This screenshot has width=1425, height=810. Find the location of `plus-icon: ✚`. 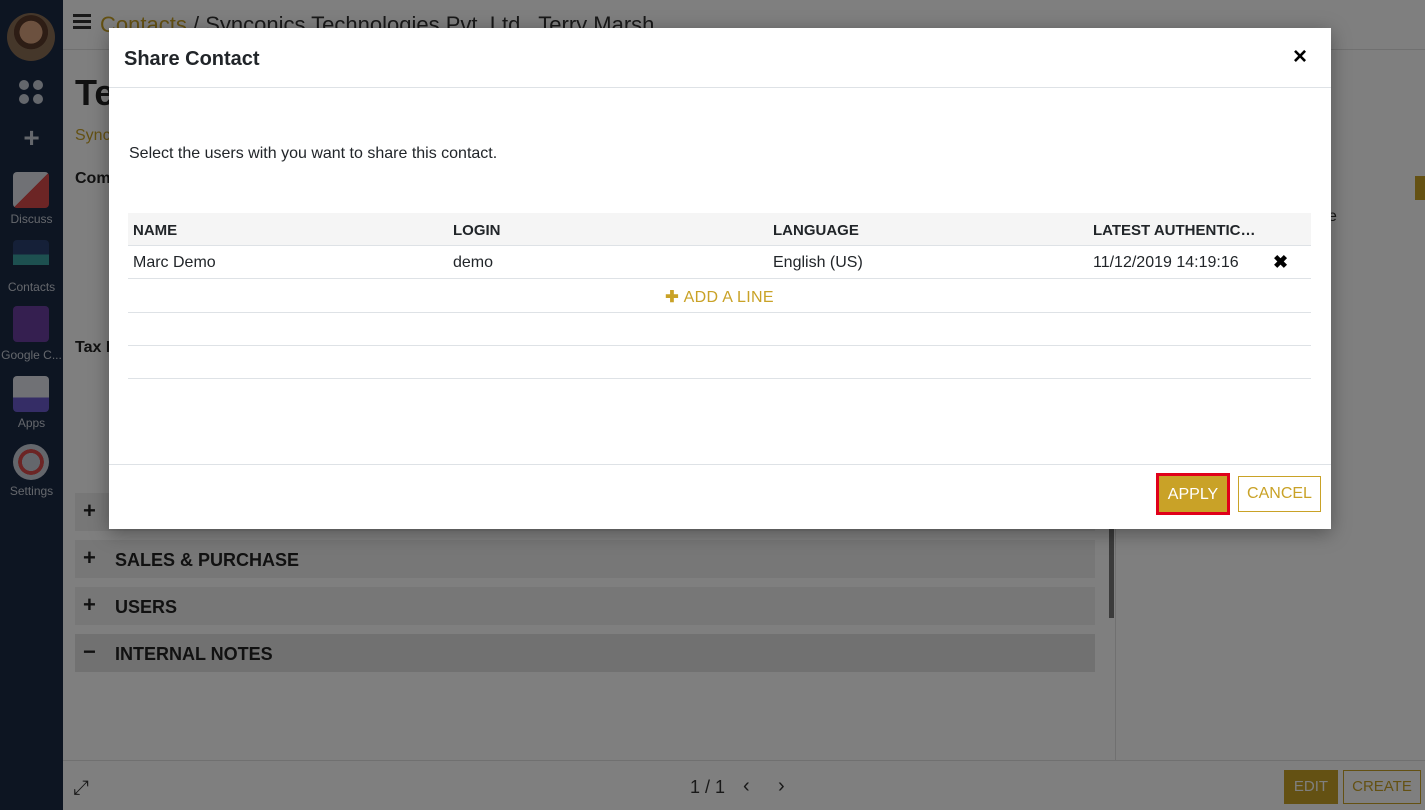

plus-icon: ✚ is located at coordinates (672, 297).